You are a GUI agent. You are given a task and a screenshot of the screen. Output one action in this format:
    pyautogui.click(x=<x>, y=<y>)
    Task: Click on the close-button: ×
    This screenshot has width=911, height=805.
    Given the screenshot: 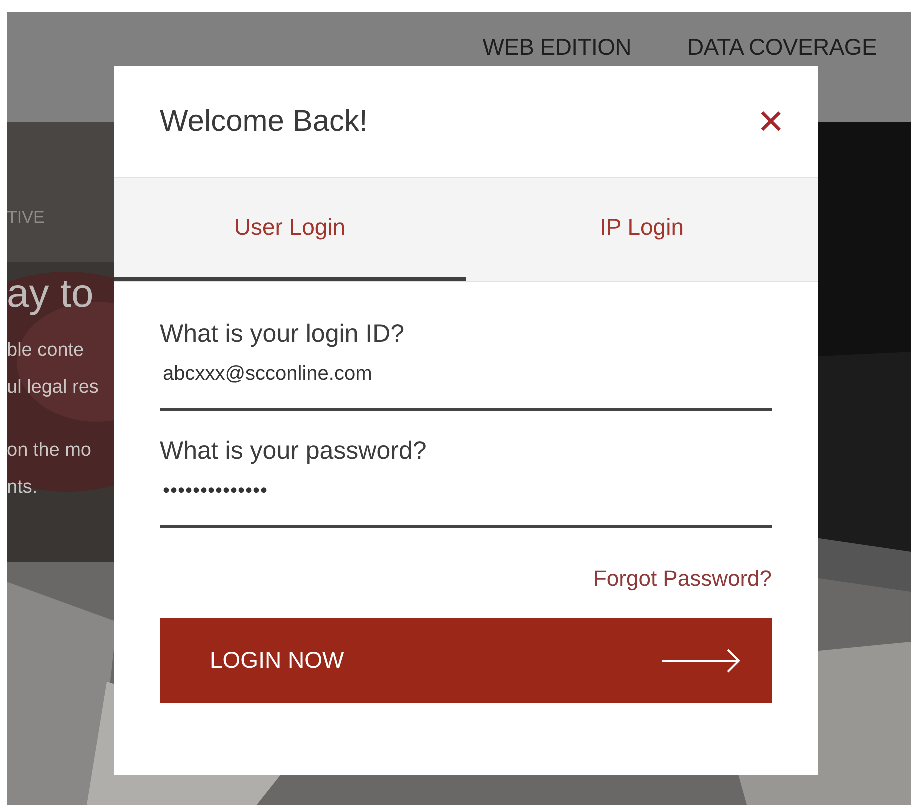 What is the action you would take?
    pyautogui.click(x=771, y=122)
    